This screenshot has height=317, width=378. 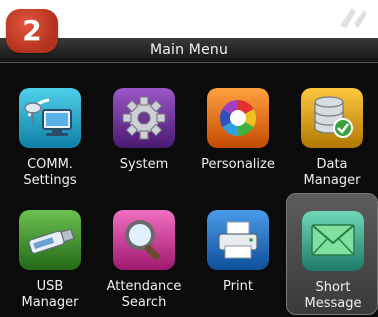 I want to click on menu-item-label: COMM. Settings, so click(x=50, y=172).